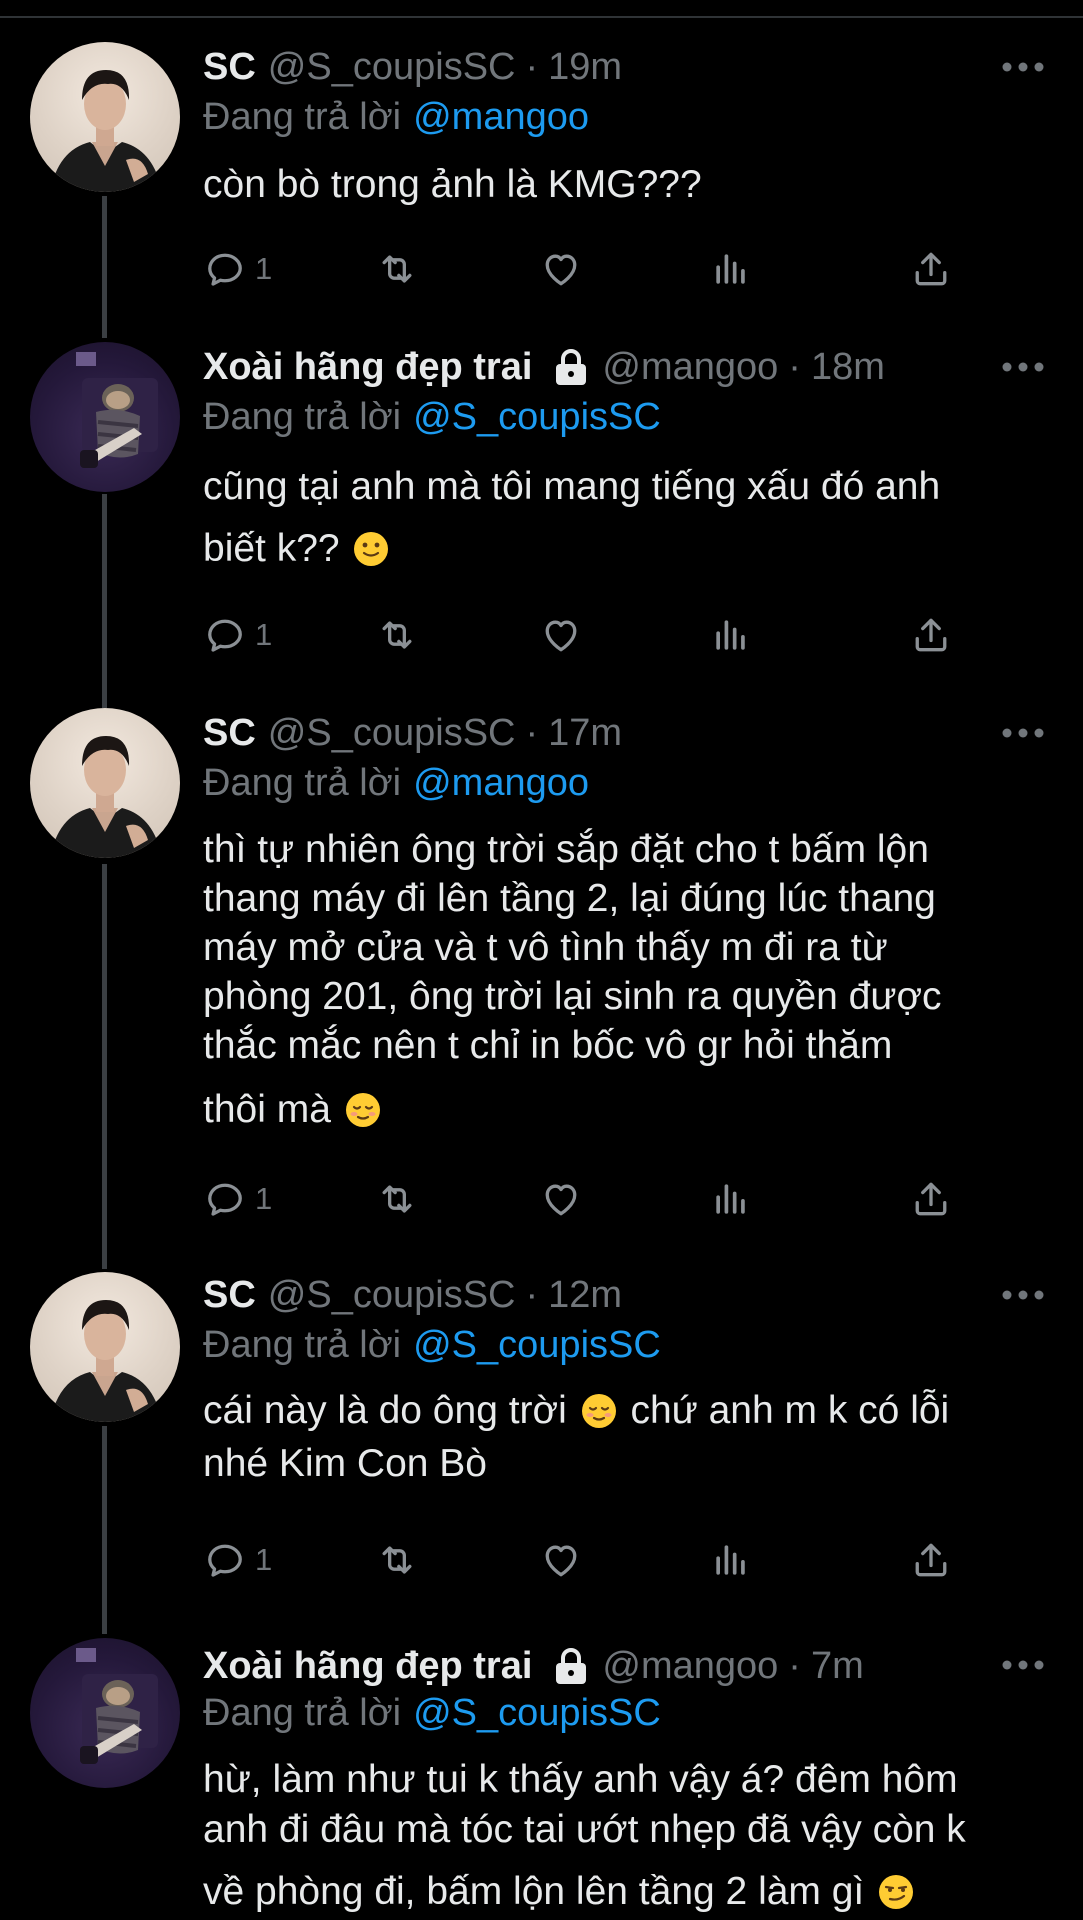 This screenshot has width=1083, height=1920. Describe the element at coordinates (837, 1666) in the screenshot. I see `timestamp: 7m` at that location.